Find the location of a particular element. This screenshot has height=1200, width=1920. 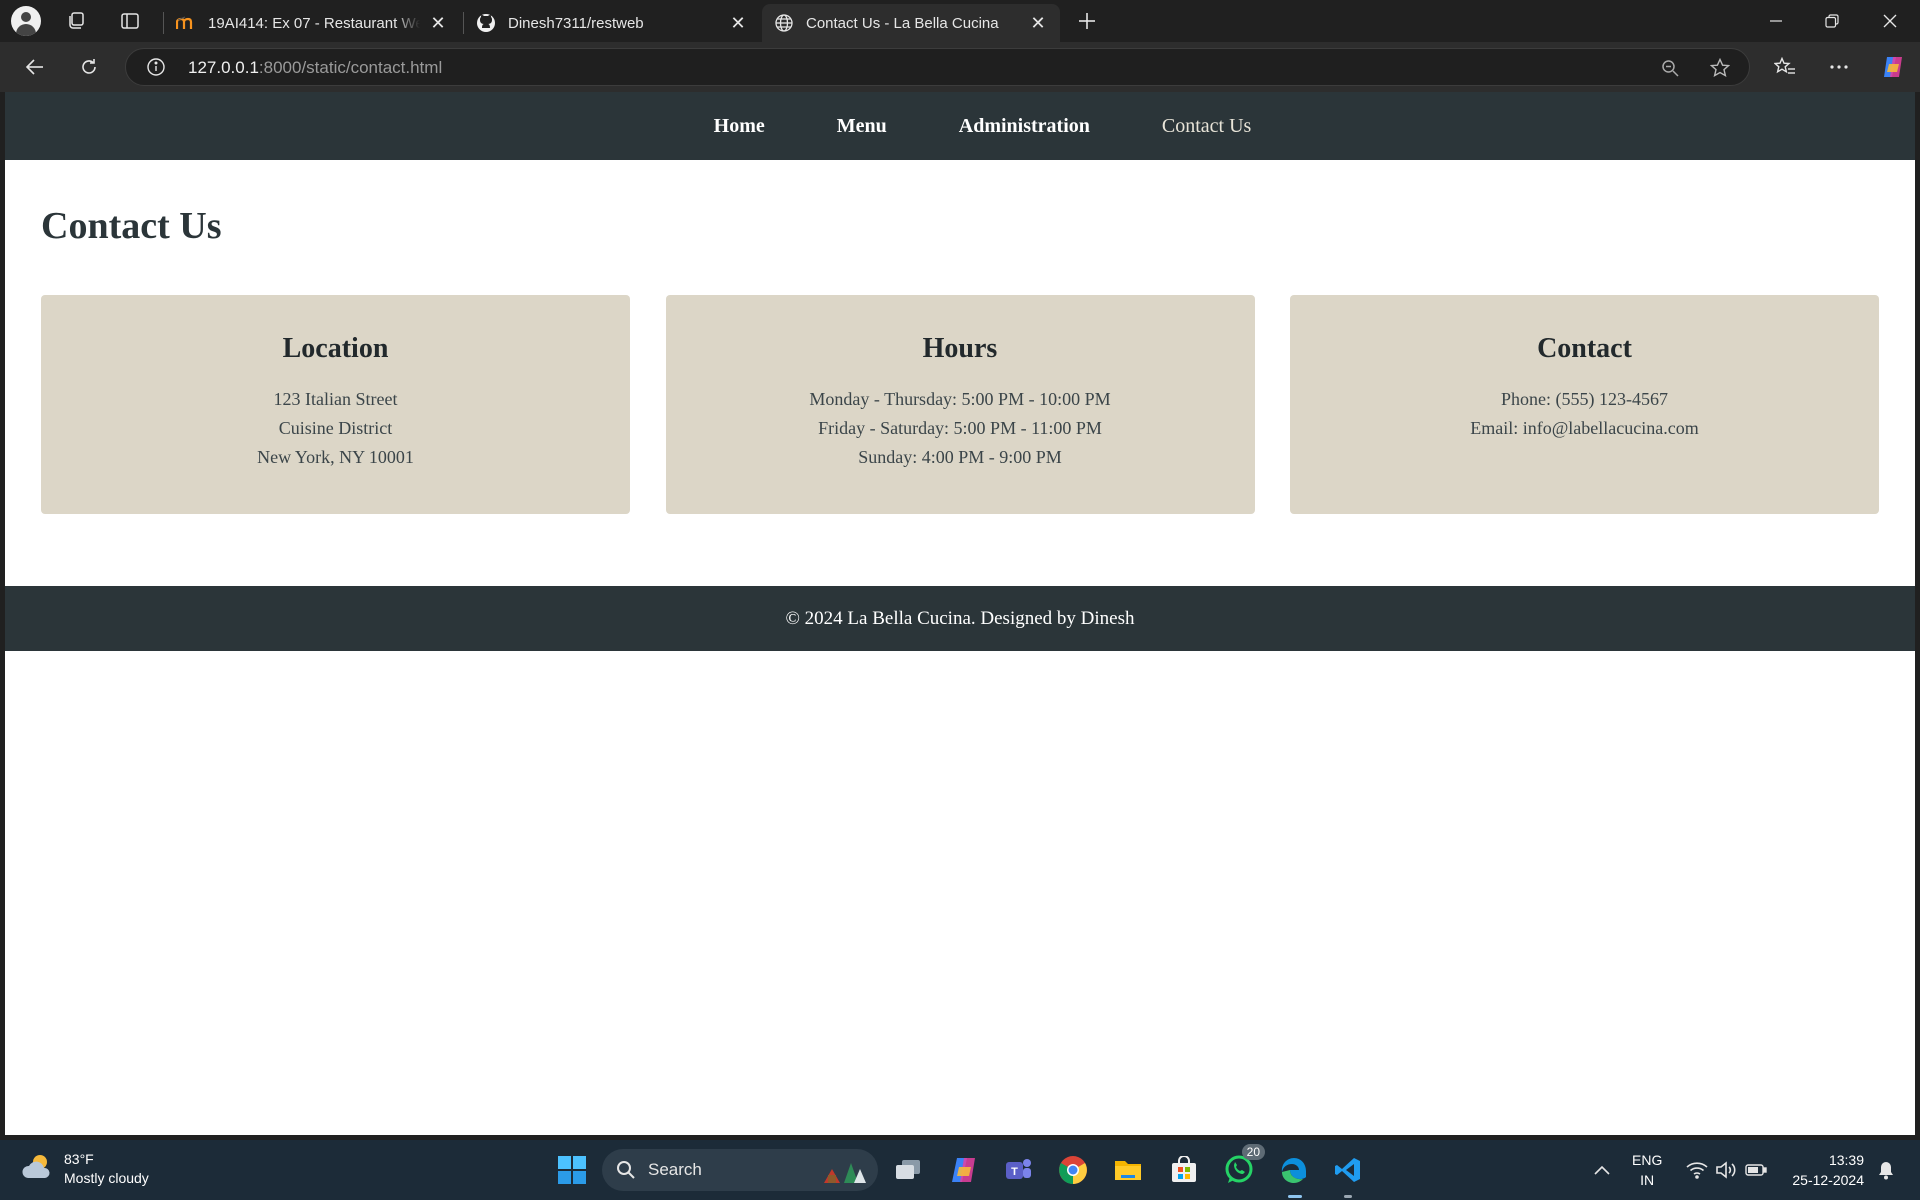

clock-date: 25-12-2024 is located at coordinates (1828, 1180).